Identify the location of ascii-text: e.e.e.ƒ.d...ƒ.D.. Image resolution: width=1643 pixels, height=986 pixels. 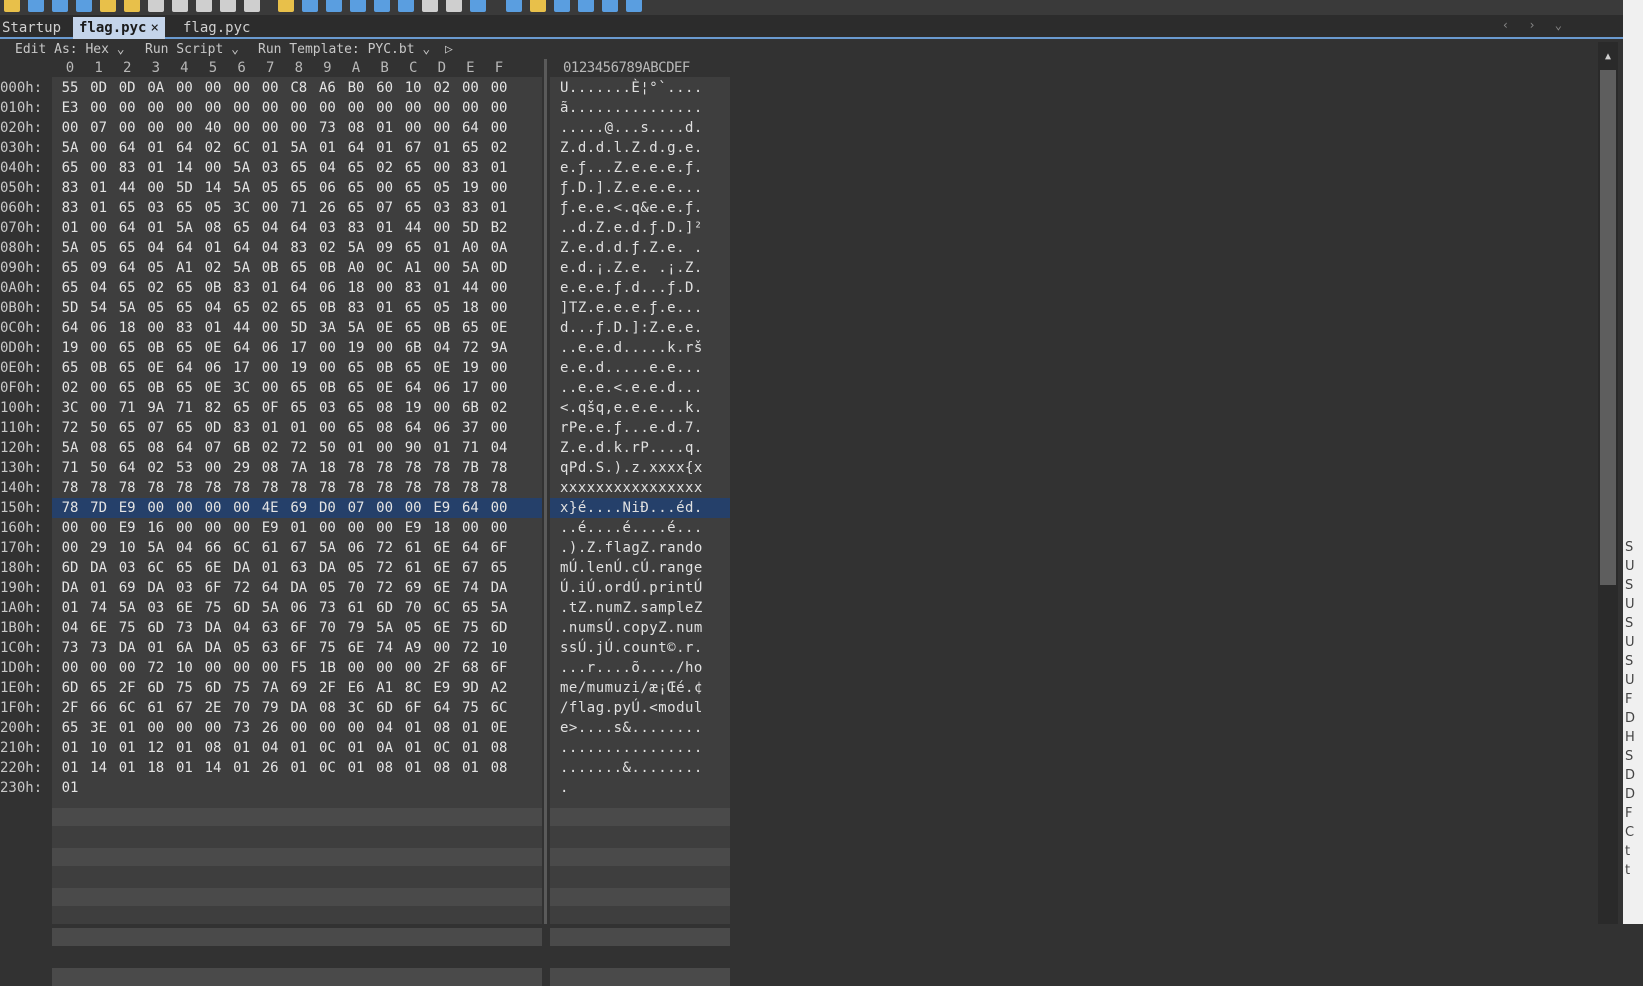
(631, 288).